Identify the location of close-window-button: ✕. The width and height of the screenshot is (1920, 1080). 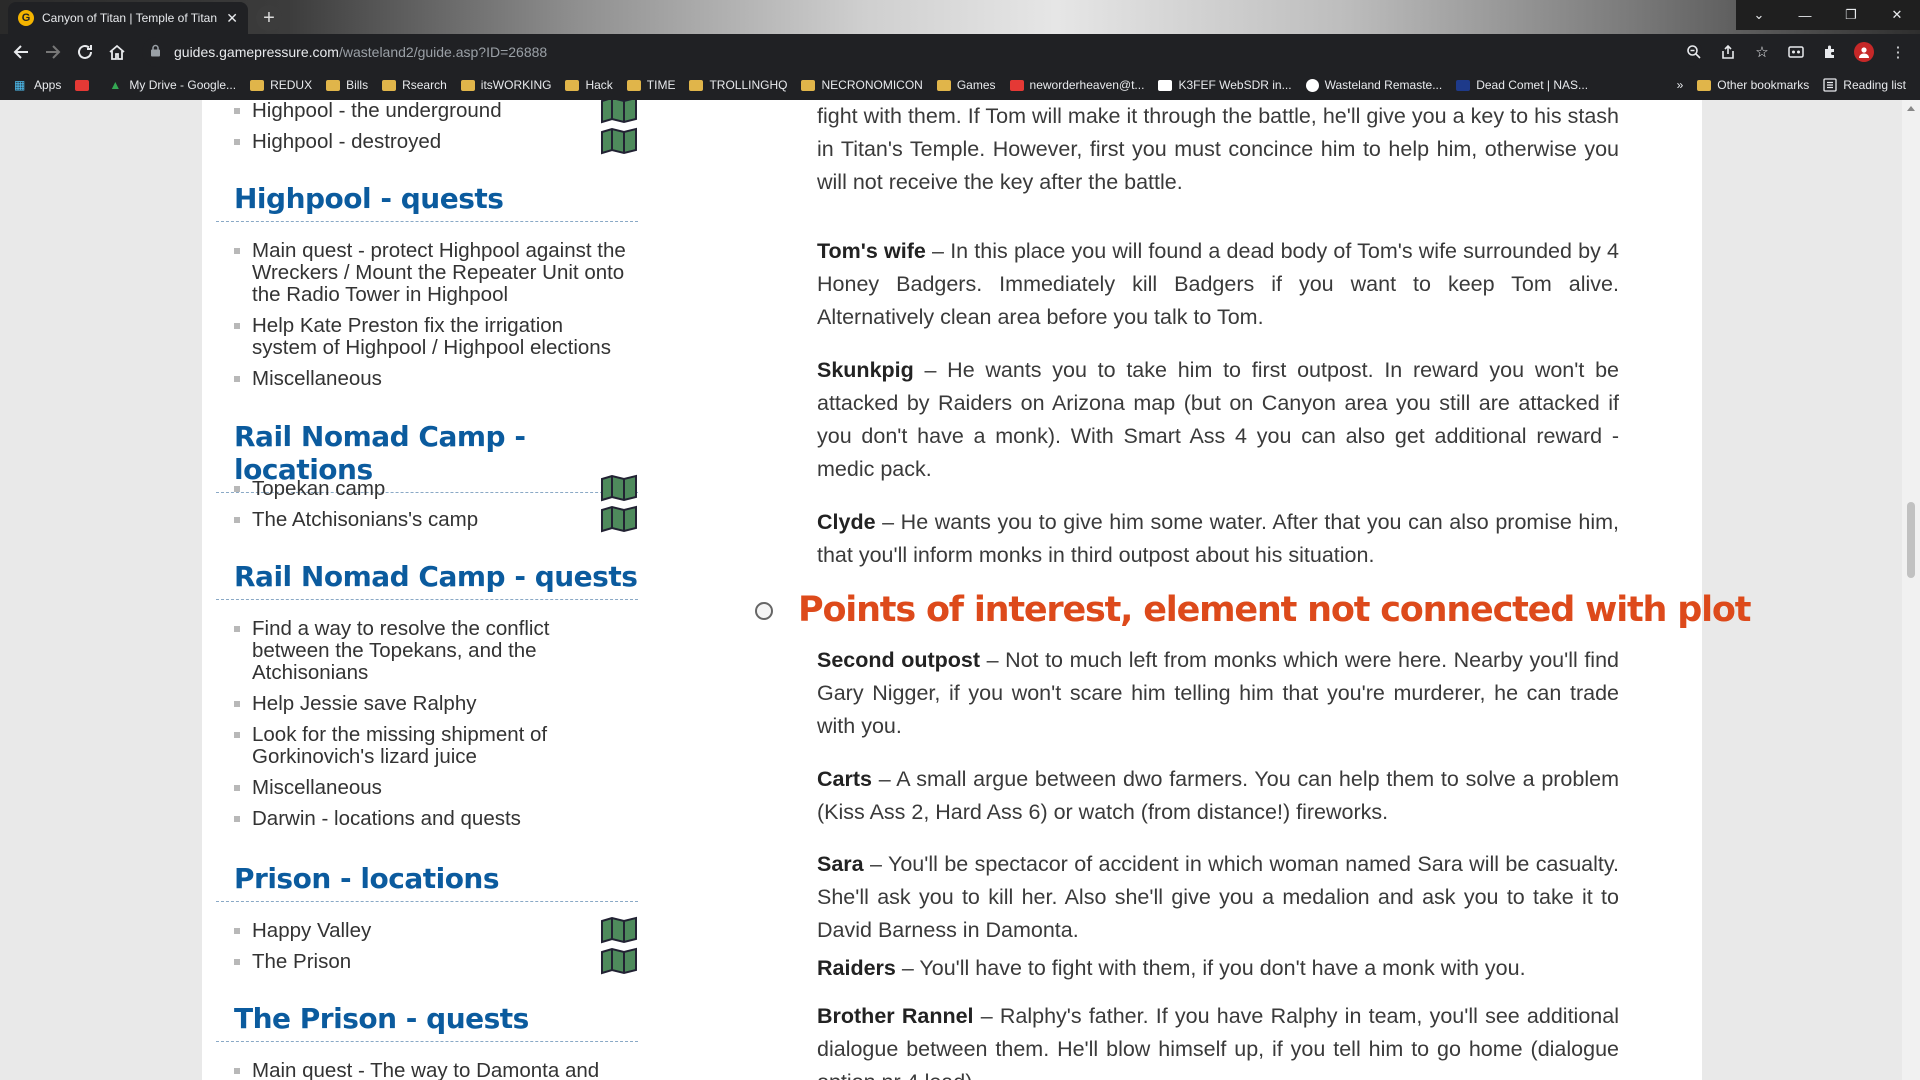
(1897, 15).